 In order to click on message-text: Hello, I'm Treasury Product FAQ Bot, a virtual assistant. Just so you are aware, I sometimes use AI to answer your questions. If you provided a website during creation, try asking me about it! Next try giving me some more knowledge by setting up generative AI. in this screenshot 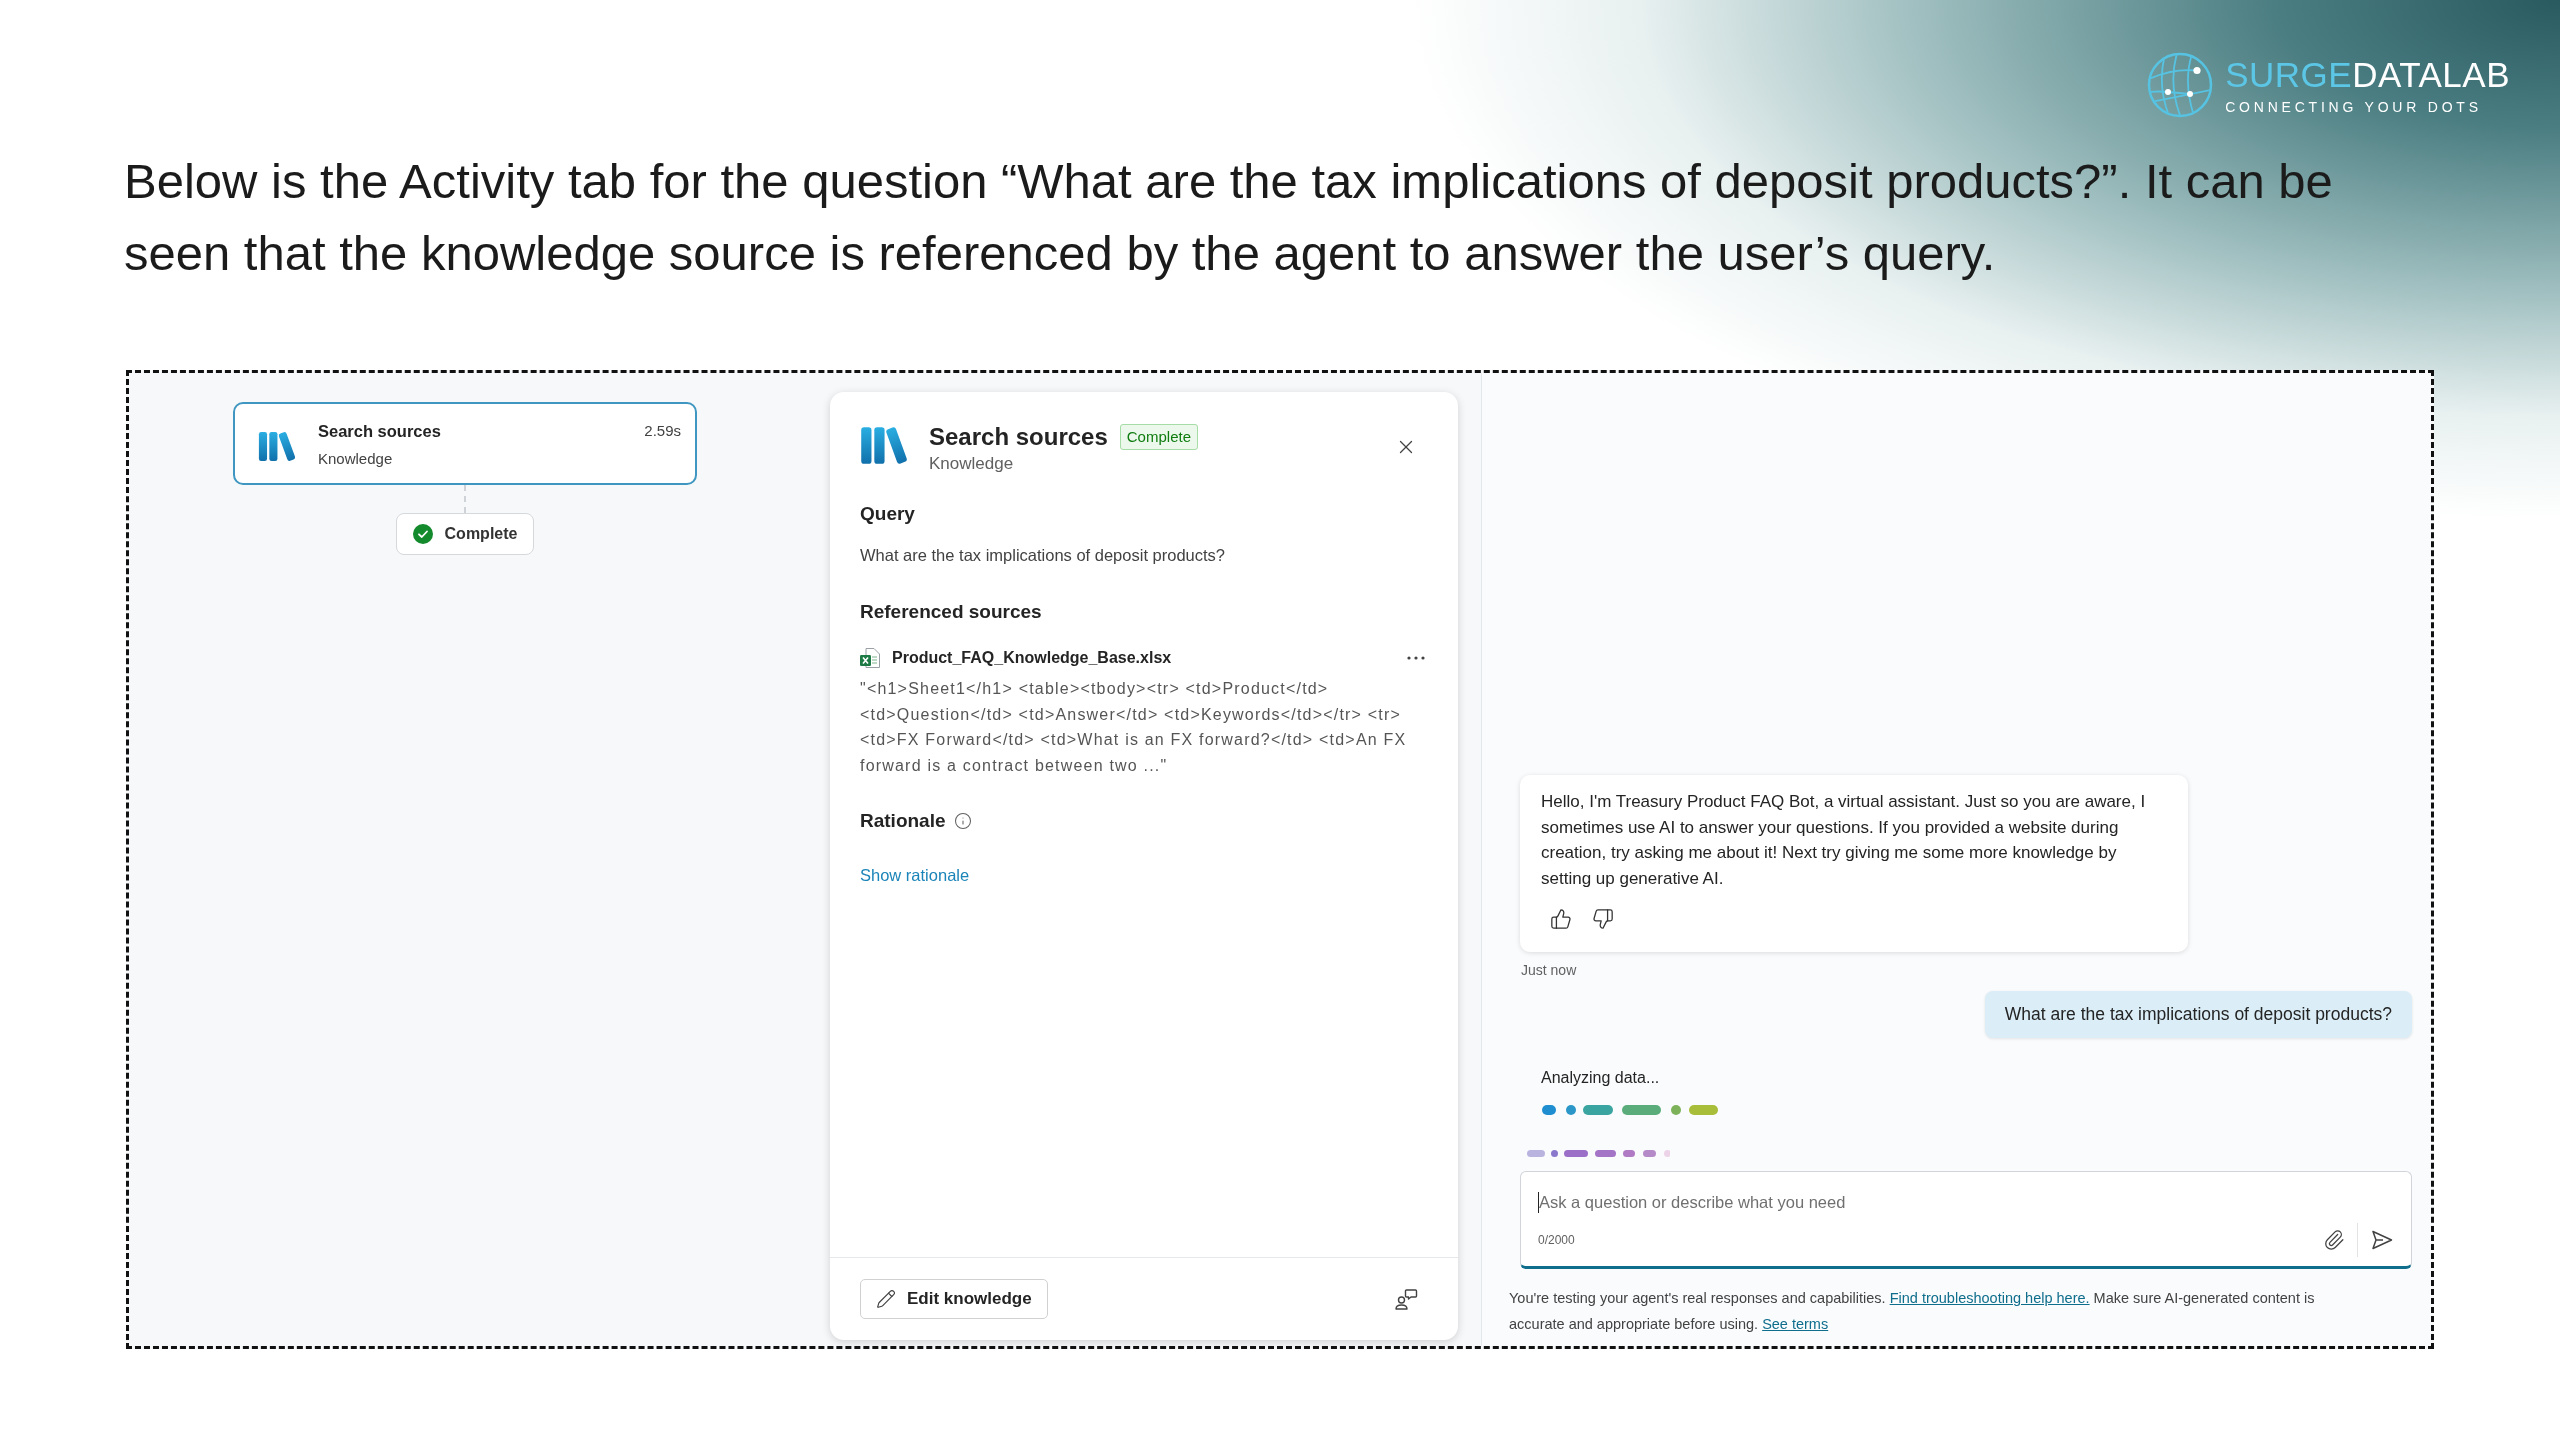, I will do `click(1844, 840)`.